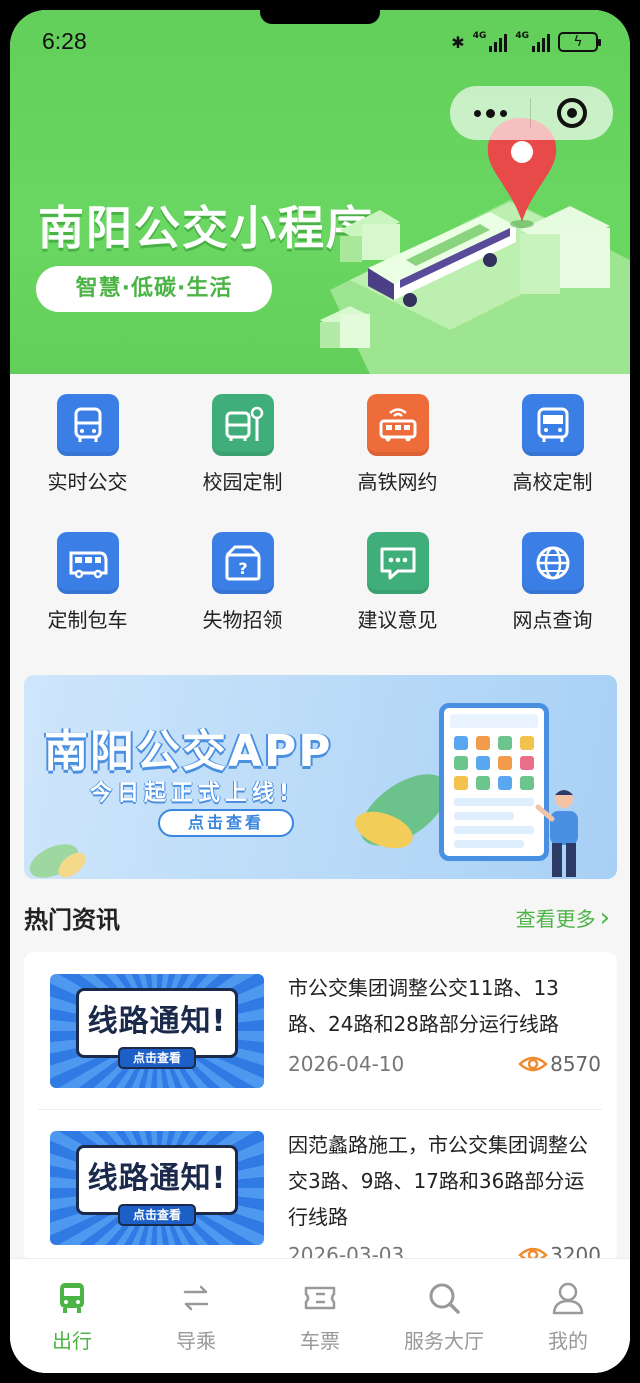 The height and width of the screenshot is (1383, 640). What do you see at coordinates (87, 482) in the screenshot?
I see `grid-label: 实时公交` at bounding box center [87, 482].